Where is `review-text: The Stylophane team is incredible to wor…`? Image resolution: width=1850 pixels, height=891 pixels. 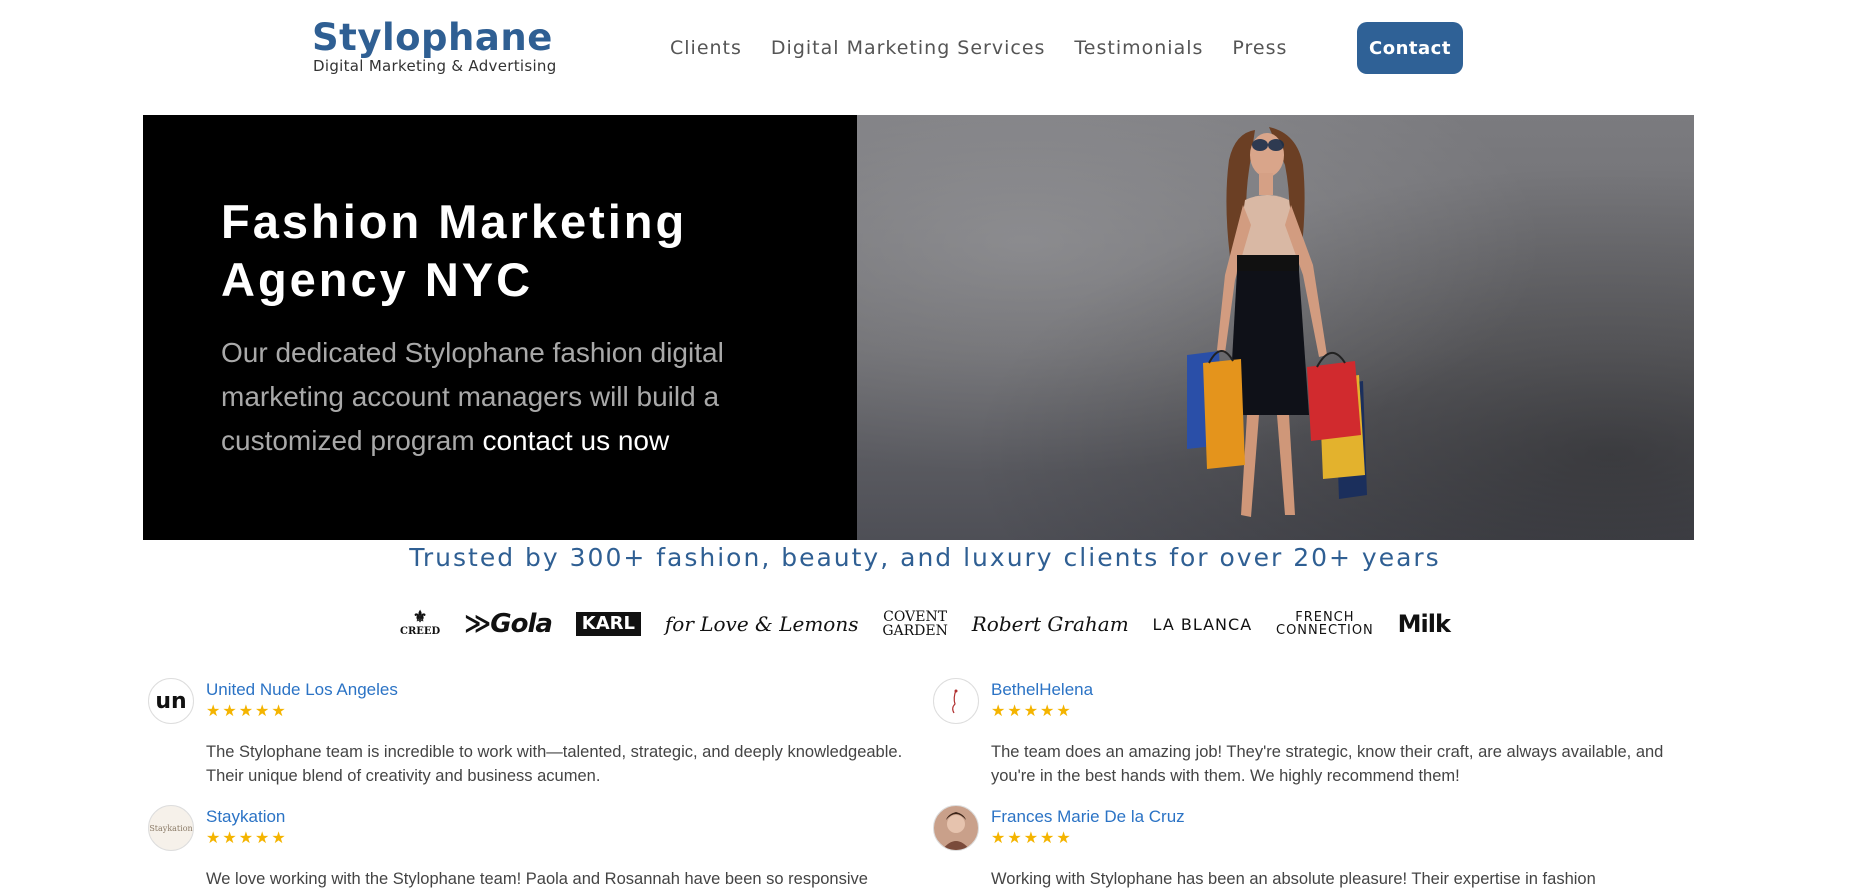 review-text: The Stylophane team is incredible to wor… is located at coordinates (554, 764).